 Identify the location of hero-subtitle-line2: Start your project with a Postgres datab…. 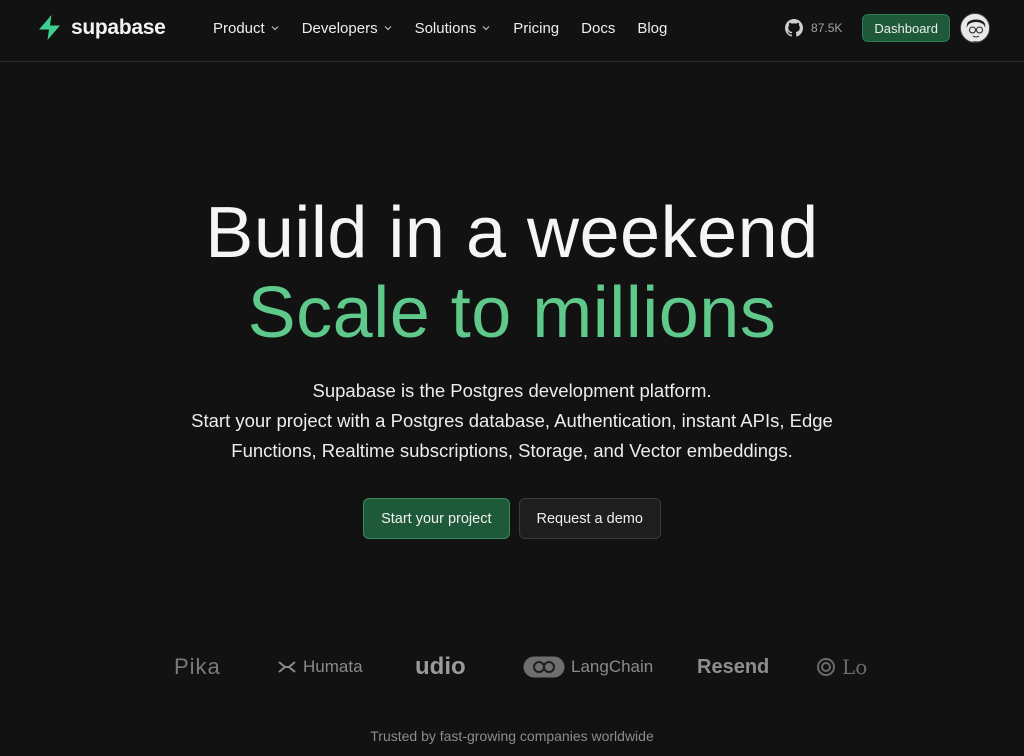
(512, 420).